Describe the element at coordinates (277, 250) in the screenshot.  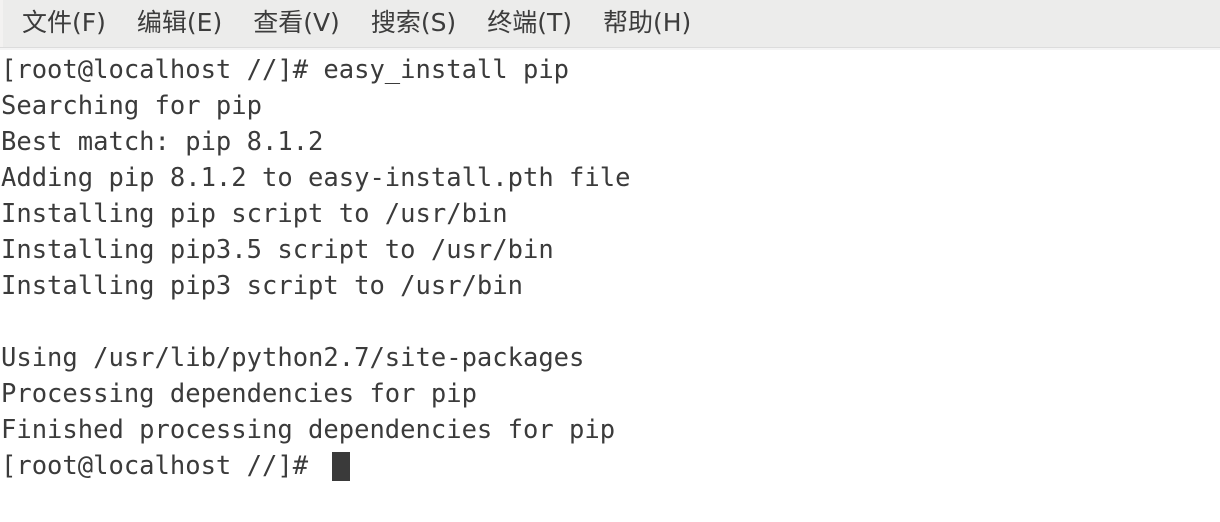
I see `terminal-line: Installing pip3.5 script to /usr/bin` at that location.